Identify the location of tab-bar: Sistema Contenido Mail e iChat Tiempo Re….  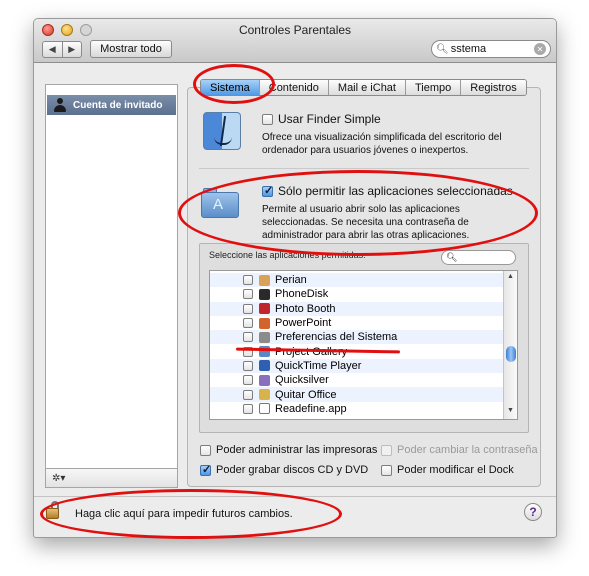
(363, 87).